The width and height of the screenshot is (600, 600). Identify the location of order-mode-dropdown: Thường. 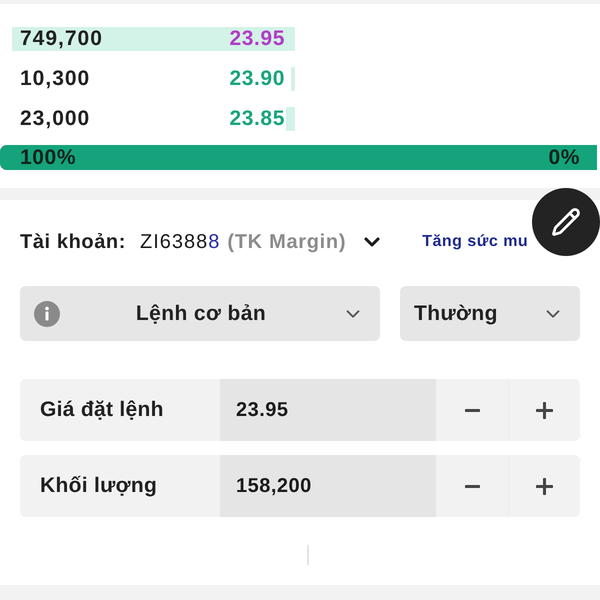
(490, 313).